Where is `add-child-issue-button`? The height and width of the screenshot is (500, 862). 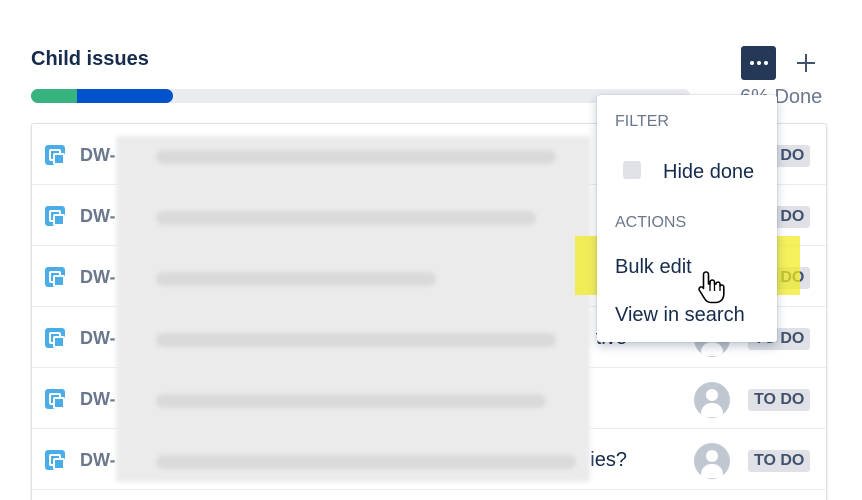 add-child-issue-button is located at coordinates (806, 63).